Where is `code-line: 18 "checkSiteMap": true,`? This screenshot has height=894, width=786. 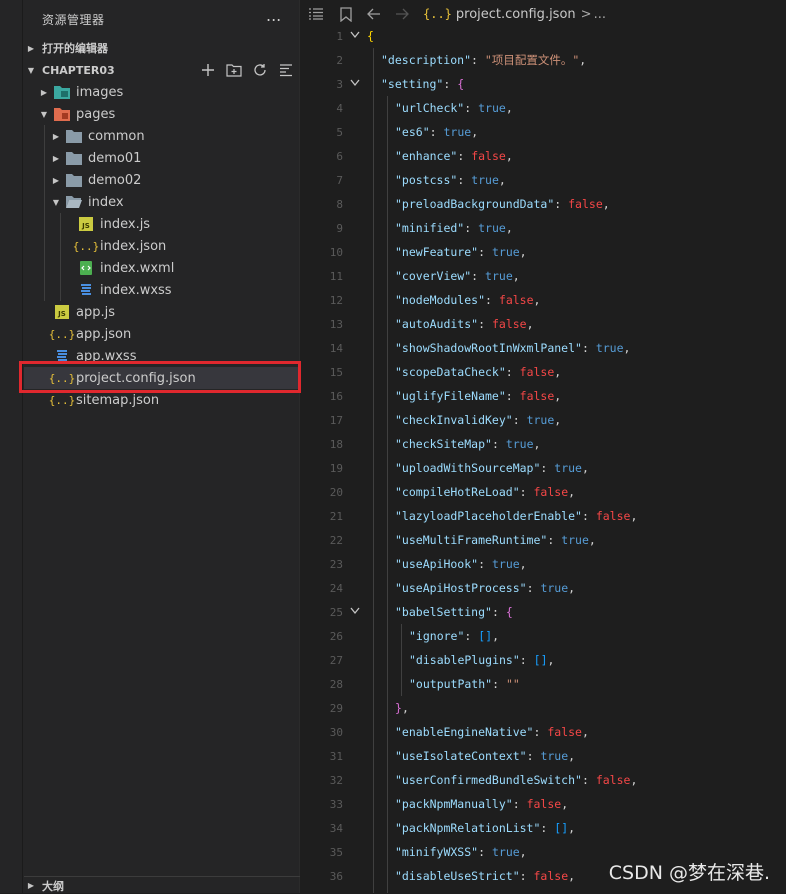 code-line: 18 "checkSiteMap": true, is located at coordinates (543, 444).